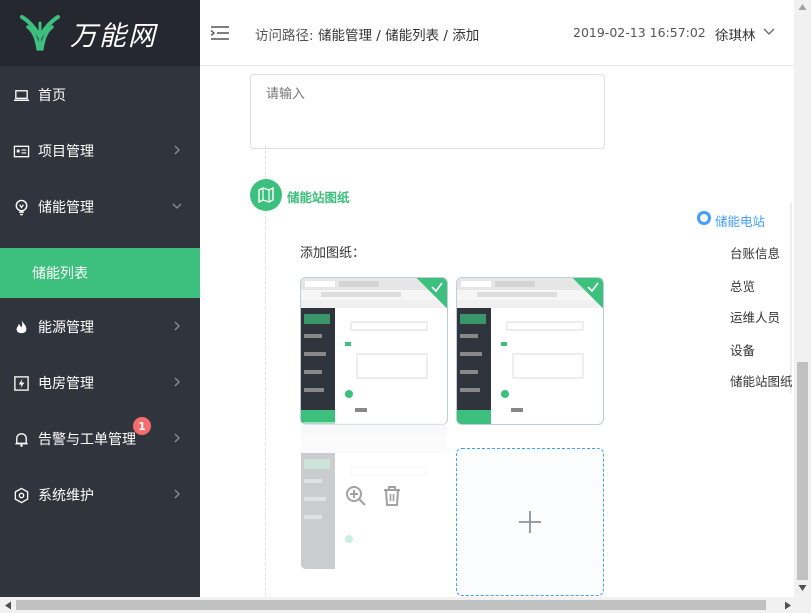 This screenshot has width=811, height=613. Describe the element at coordinates (100, 207) in the screenshot. I see `sidebar-item-storage: 储能管理` at that location.